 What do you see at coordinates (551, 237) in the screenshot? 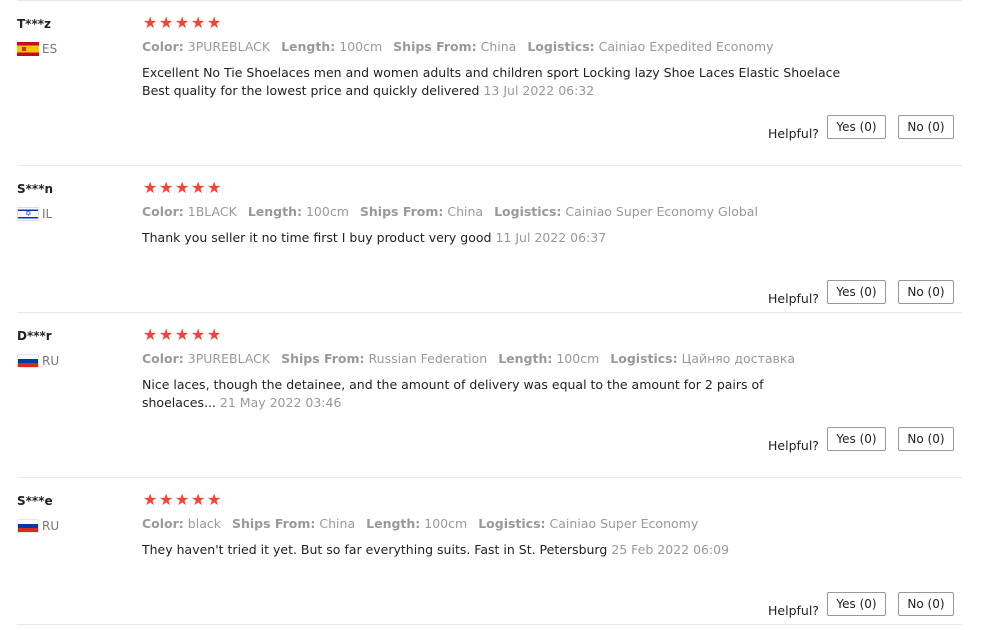
I see `review-date: 11 Jul 2022 06:37` at bounding box center [551, 237].